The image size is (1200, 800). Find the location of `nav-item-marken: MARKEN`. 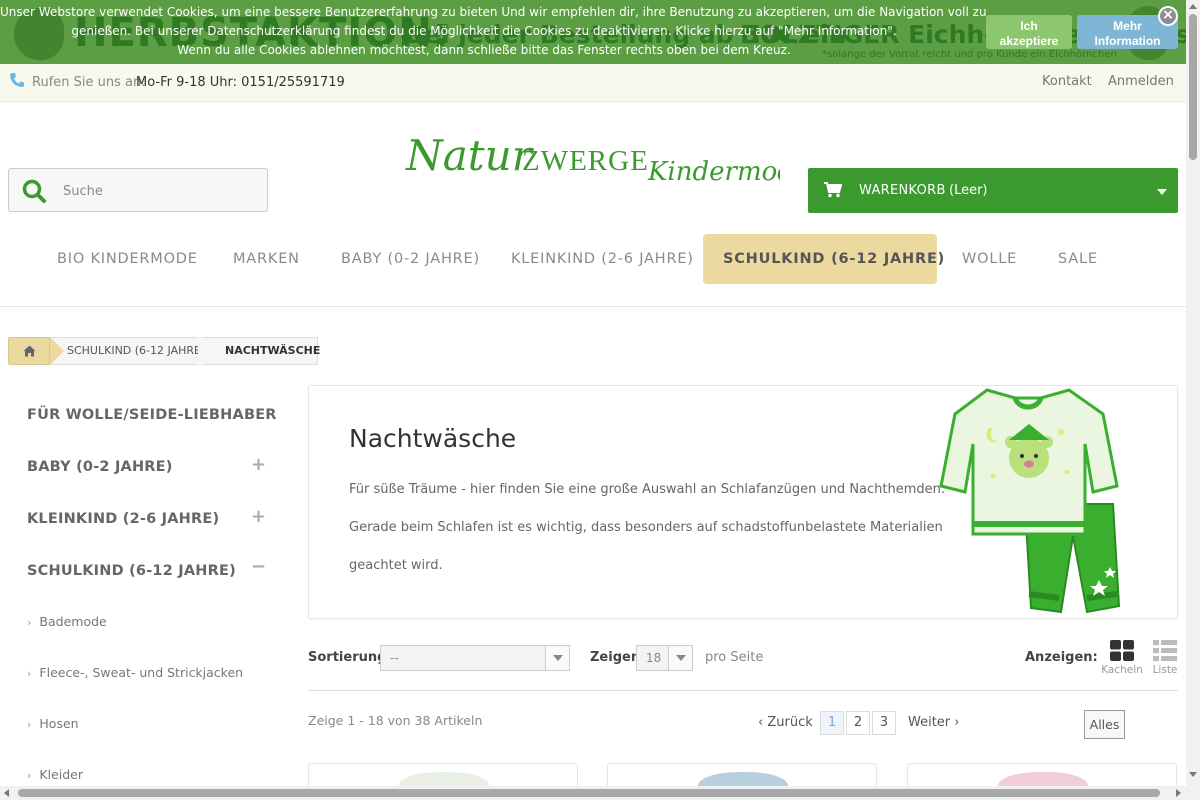

nav-item-marken: MARKEN is located at coordinates (266, 259).